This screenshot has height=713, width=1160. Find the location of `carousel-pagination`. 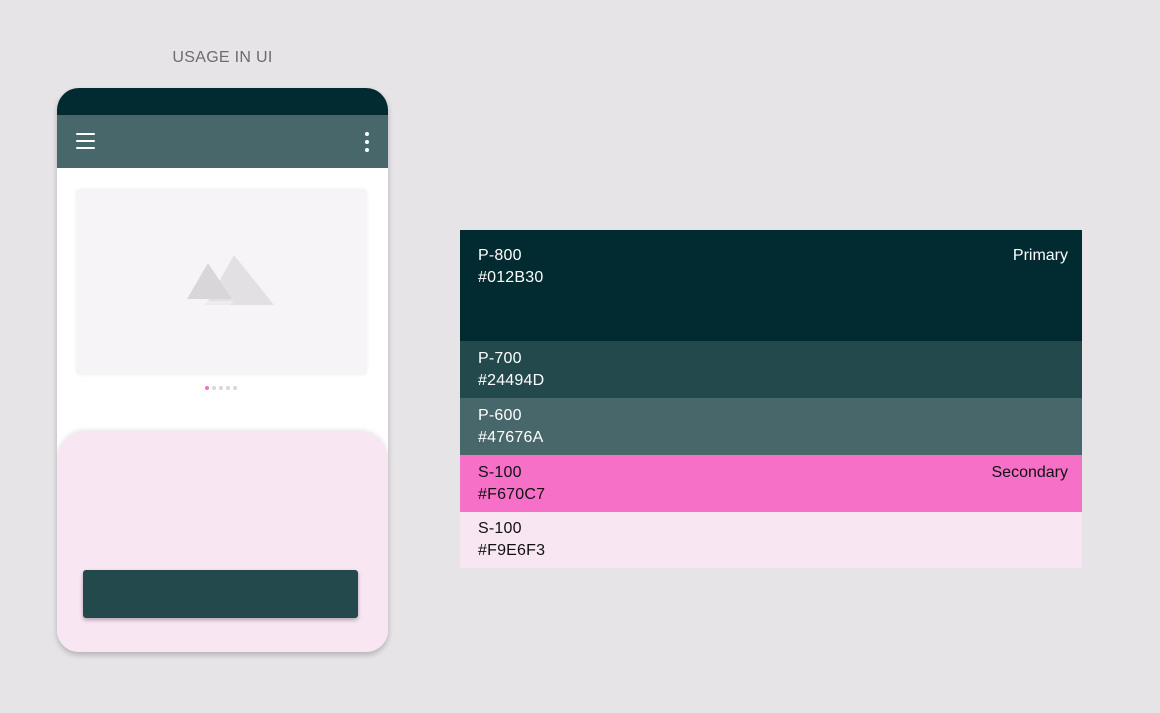

carousel-pagination is located at coordinates (221, 388).